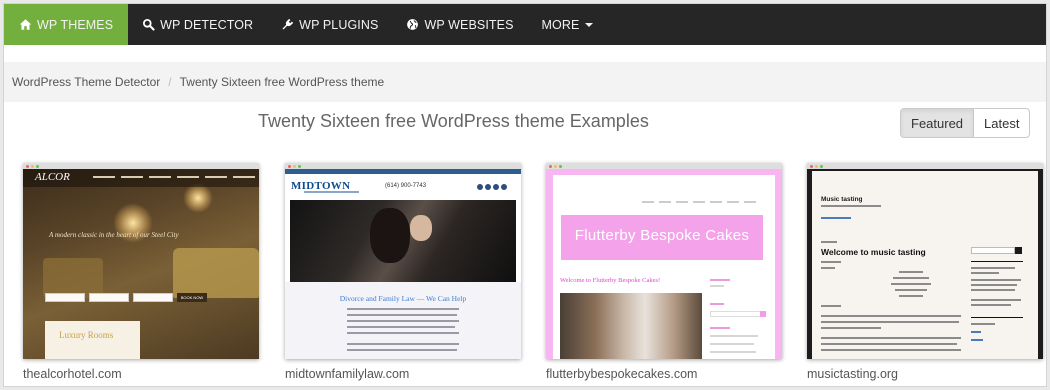  Describe the element at coordinates (736, 314) in the screenshot. I see `sidebar-search-field` at that location.